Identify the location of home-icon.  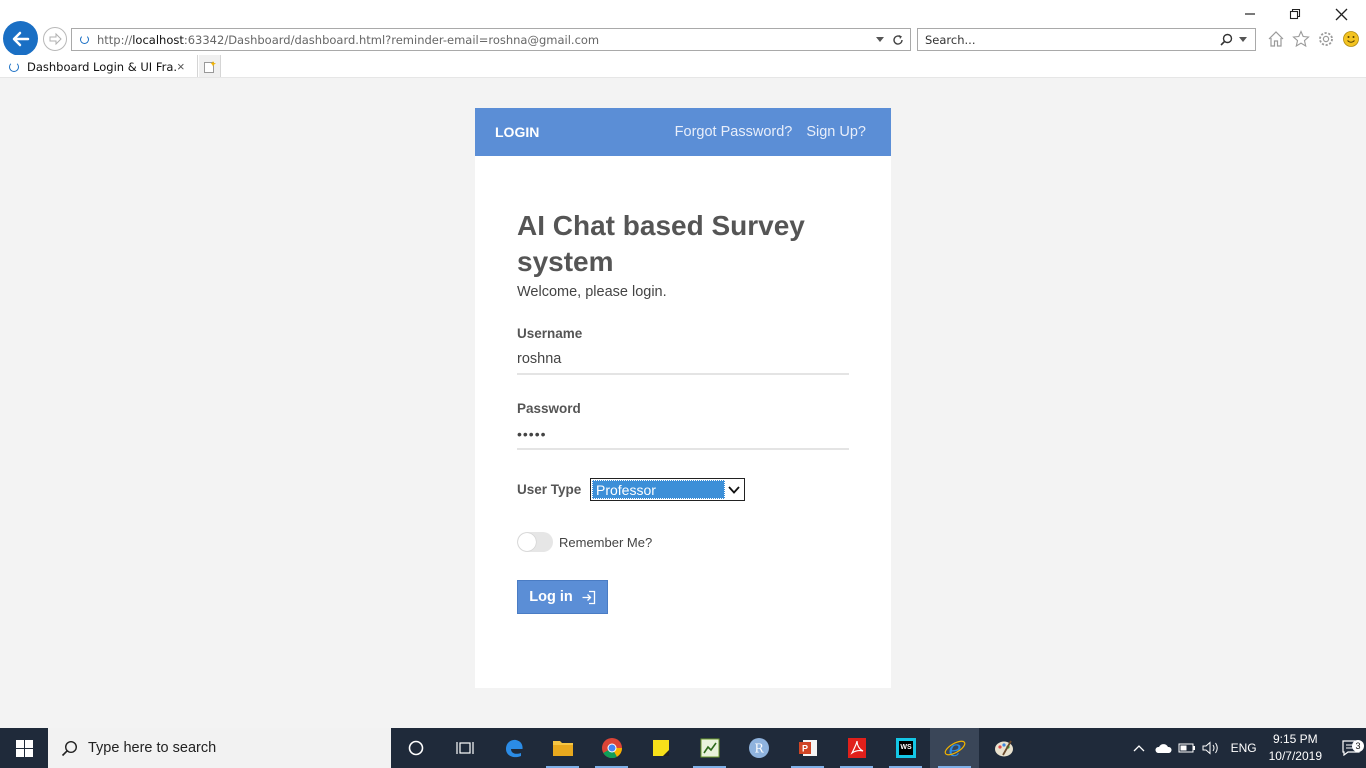
(1275, 39).